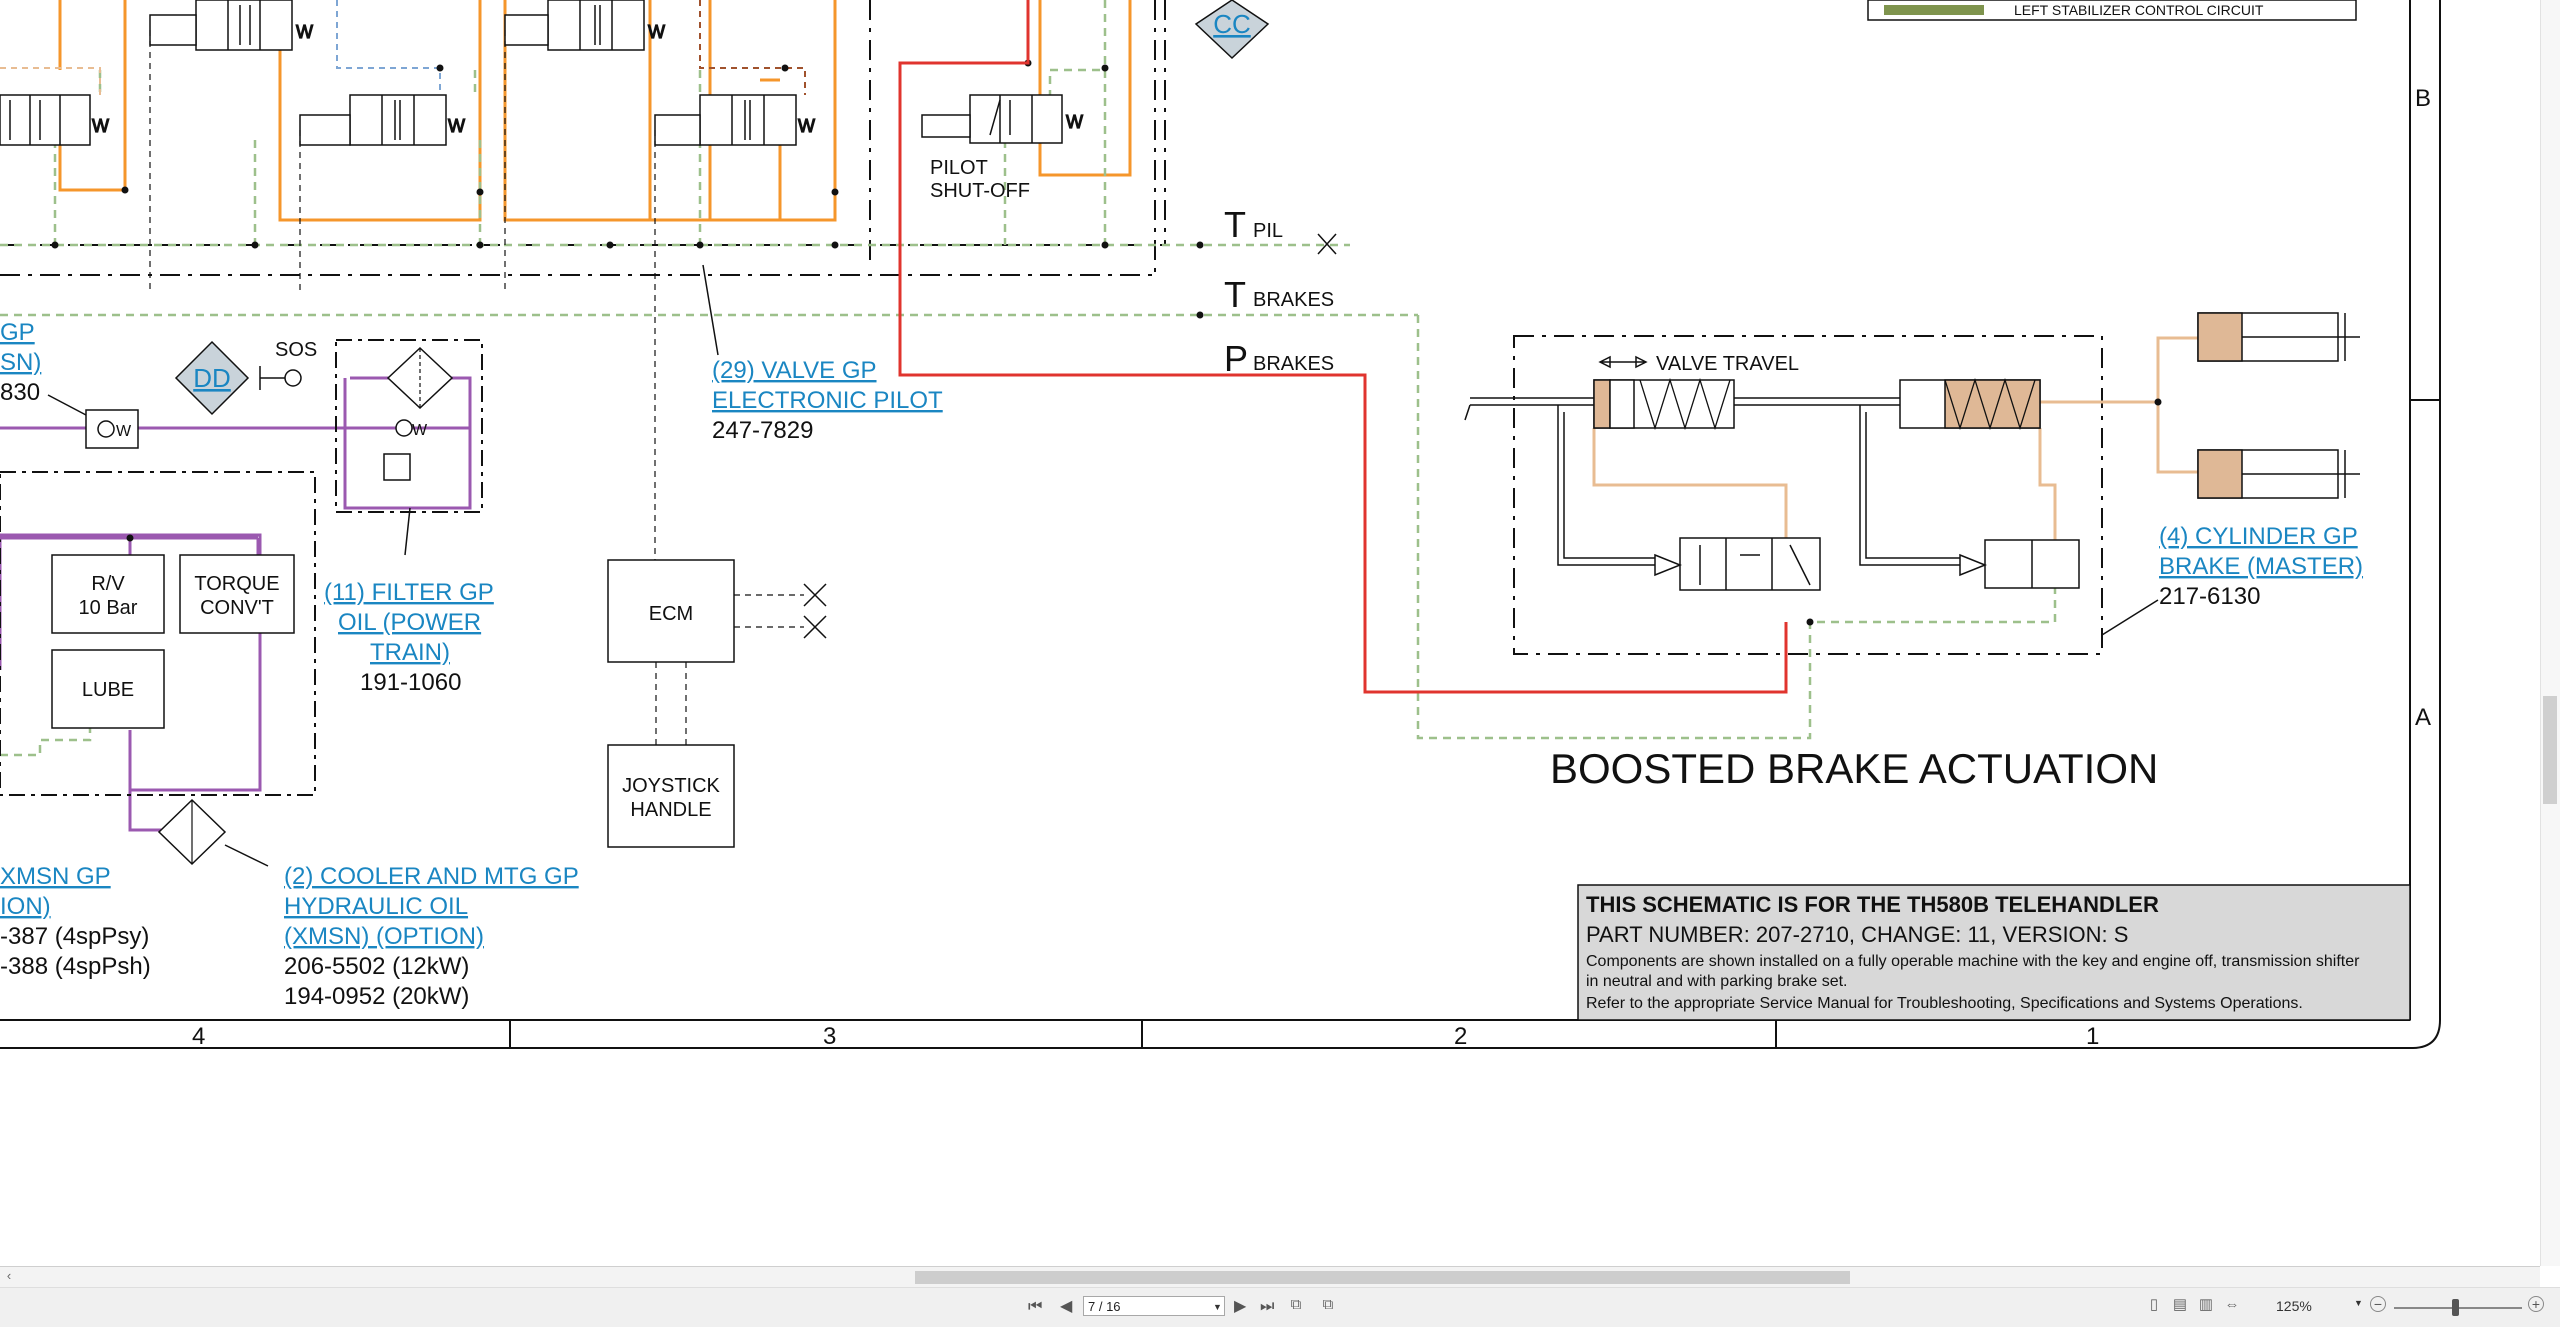 This screenshot has width=2560, height=1327. I want to click on next-page-icon: ▶, so click(1240, 1307).